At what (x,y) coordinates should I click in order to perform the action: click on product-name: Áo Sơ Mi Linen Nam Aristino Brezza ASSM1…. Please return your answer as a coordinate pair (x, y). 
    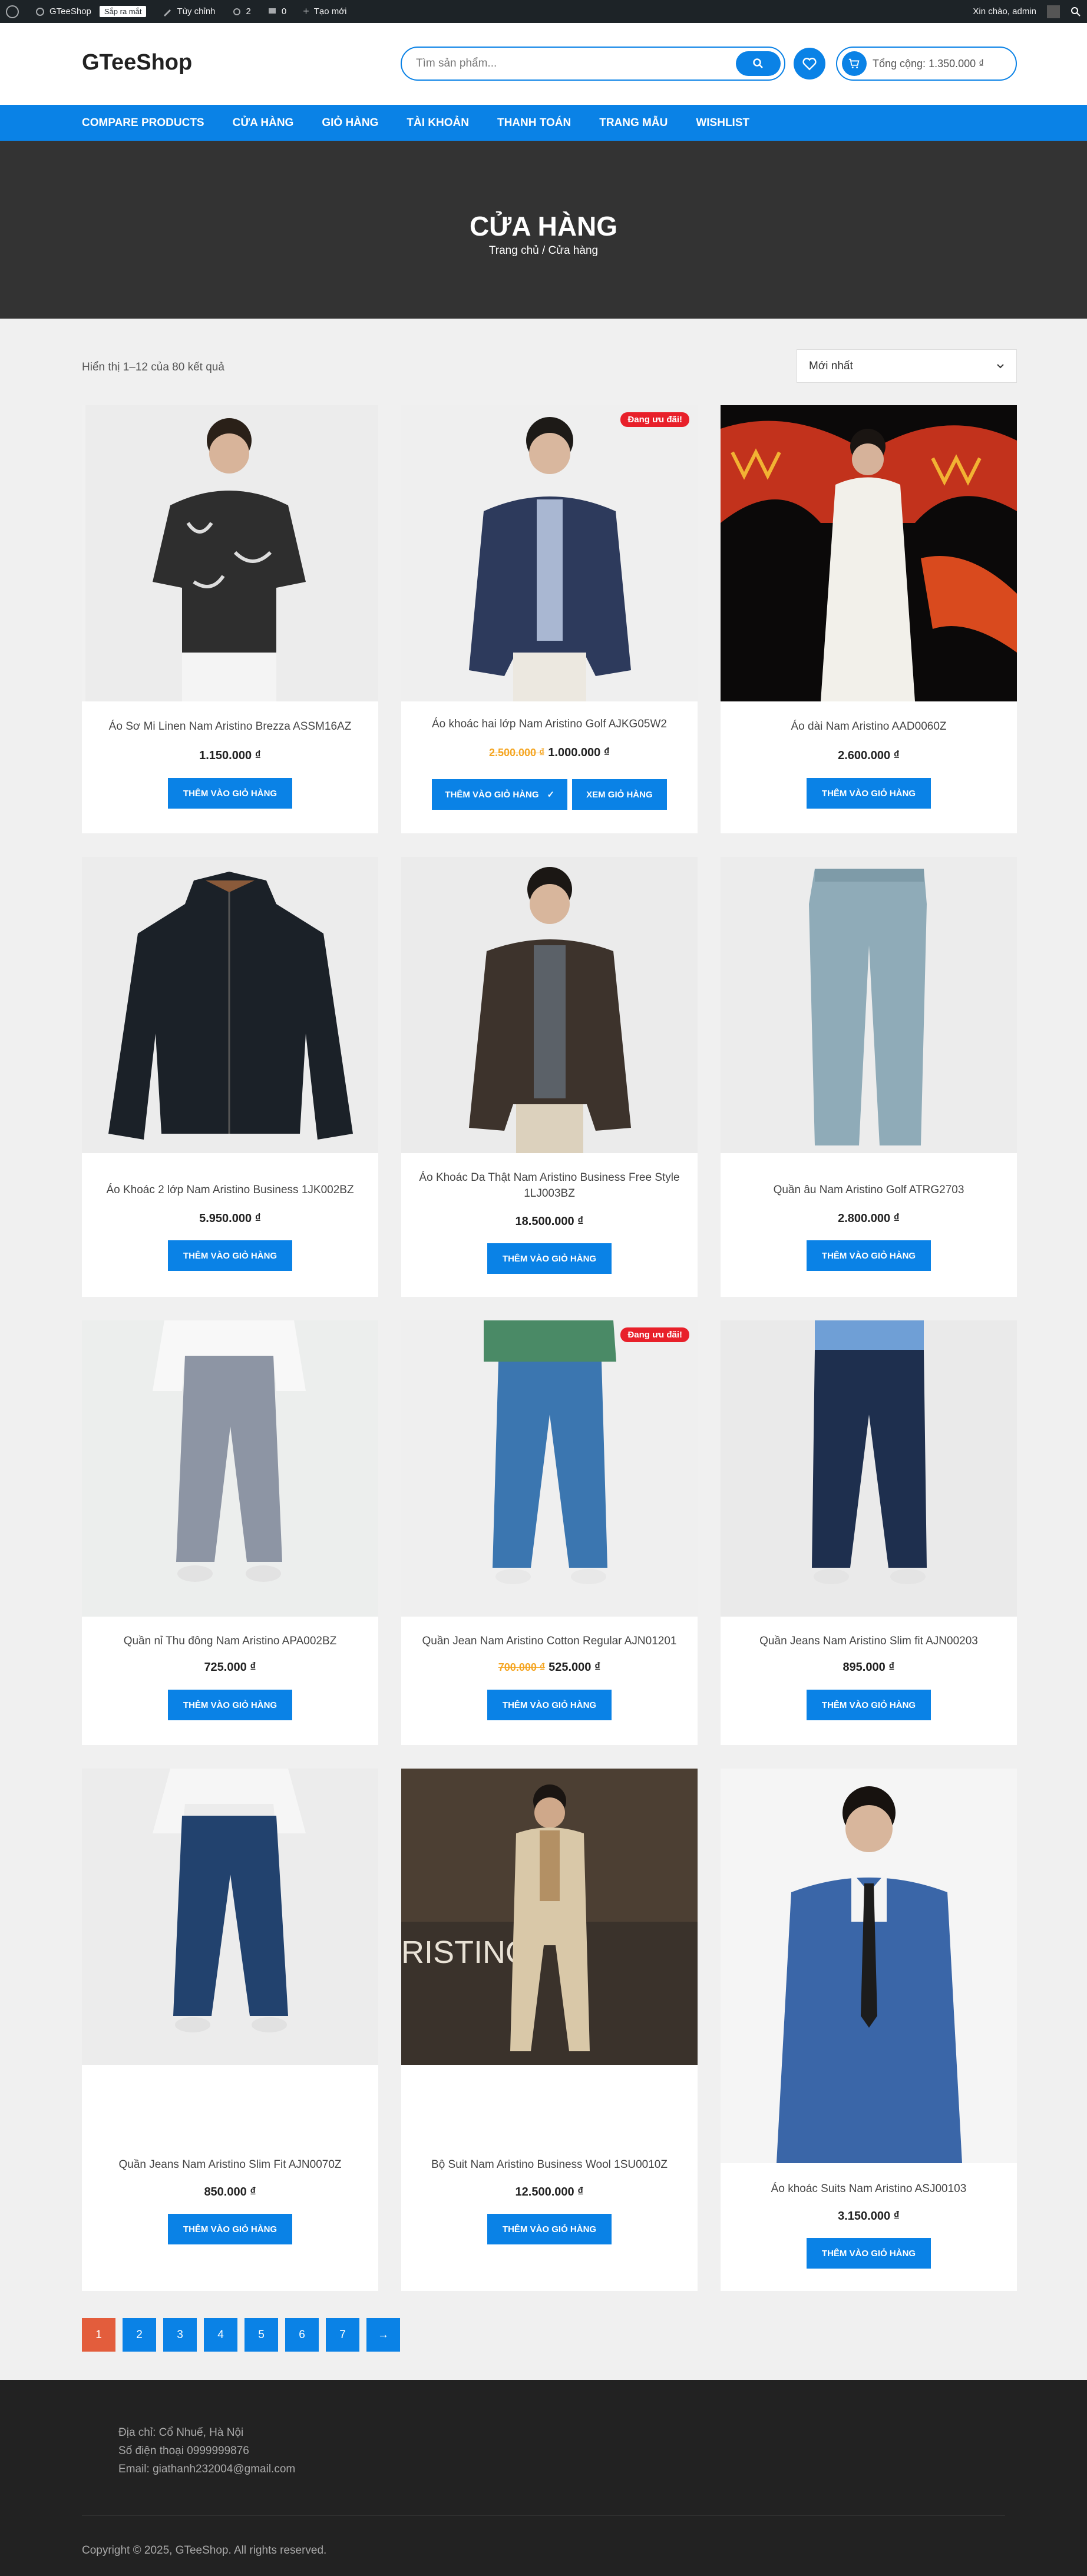
    Looking at the image, I should click on (230, 726).